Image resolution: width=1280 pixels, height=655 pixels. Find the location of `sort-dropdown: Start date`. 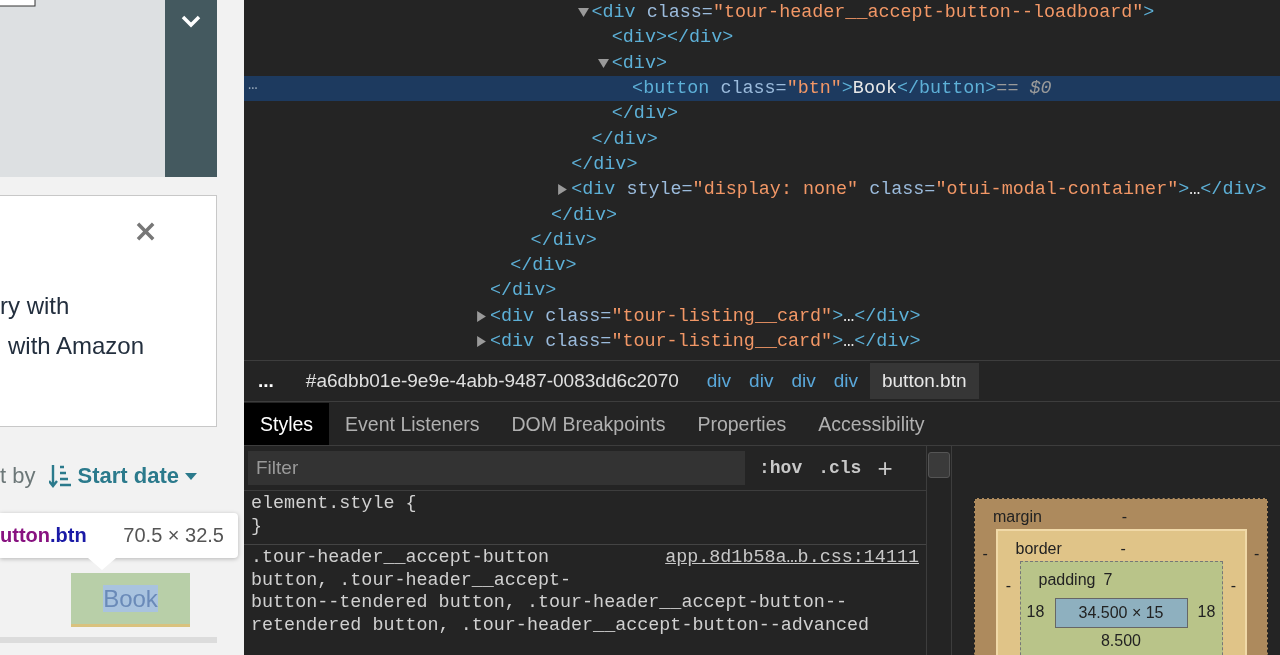

sort-dropdown: Start date is located at coordinates (123, 476).